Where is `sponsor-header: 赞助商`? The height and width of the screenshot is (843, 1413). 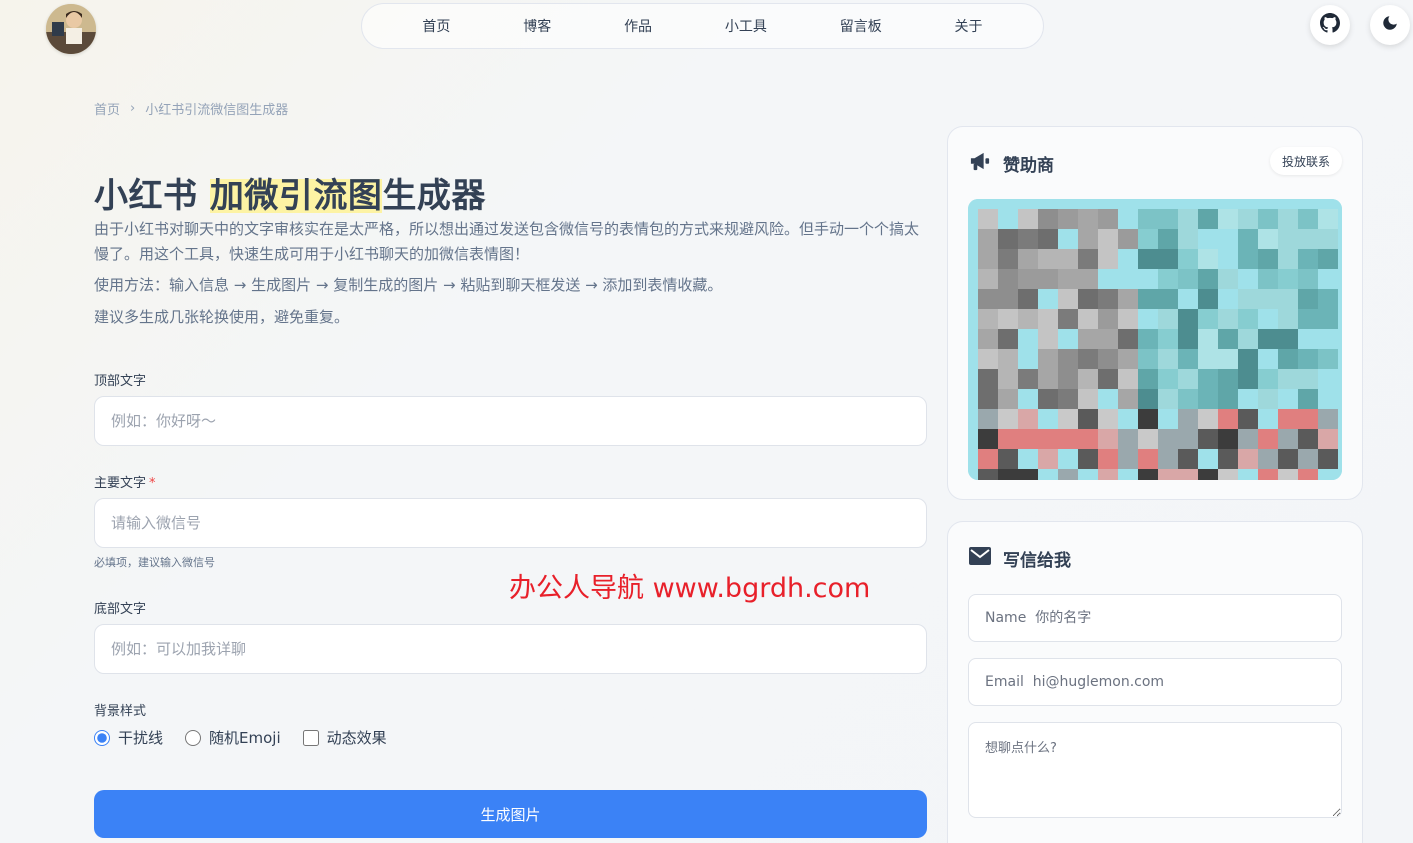
sponsor-header: 赞助商 is located at coordinates (1011, 163).